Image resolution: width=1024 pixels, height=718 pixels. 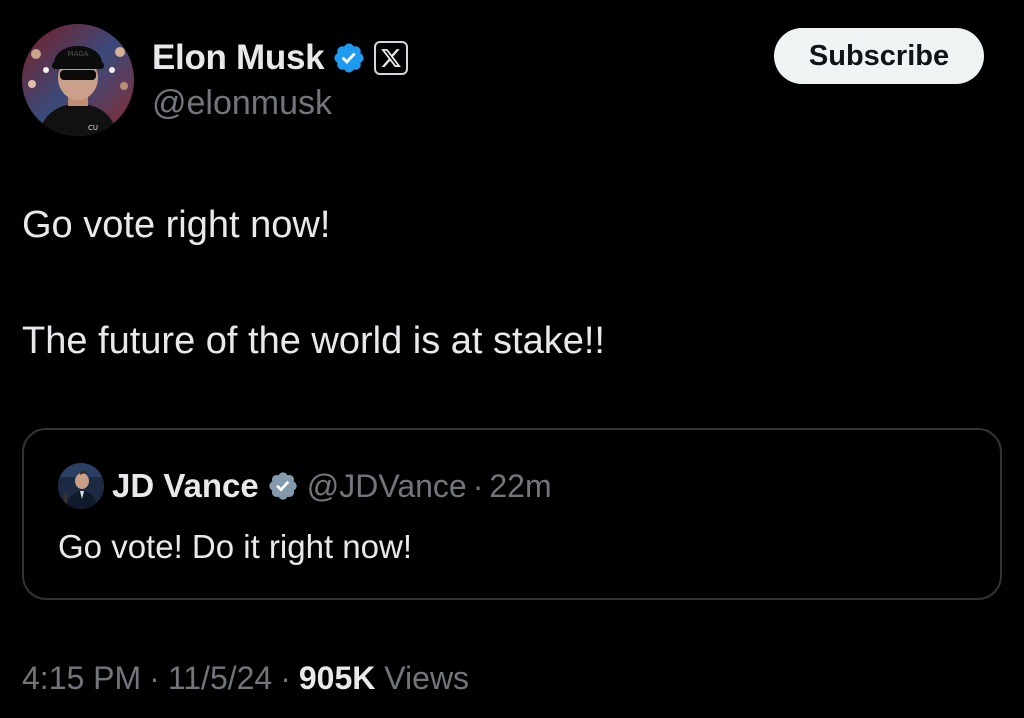 What do you see at coordinates (337, 678) in the screenshot?
I see `views-count: 905K` at bounding box center [337, 678].